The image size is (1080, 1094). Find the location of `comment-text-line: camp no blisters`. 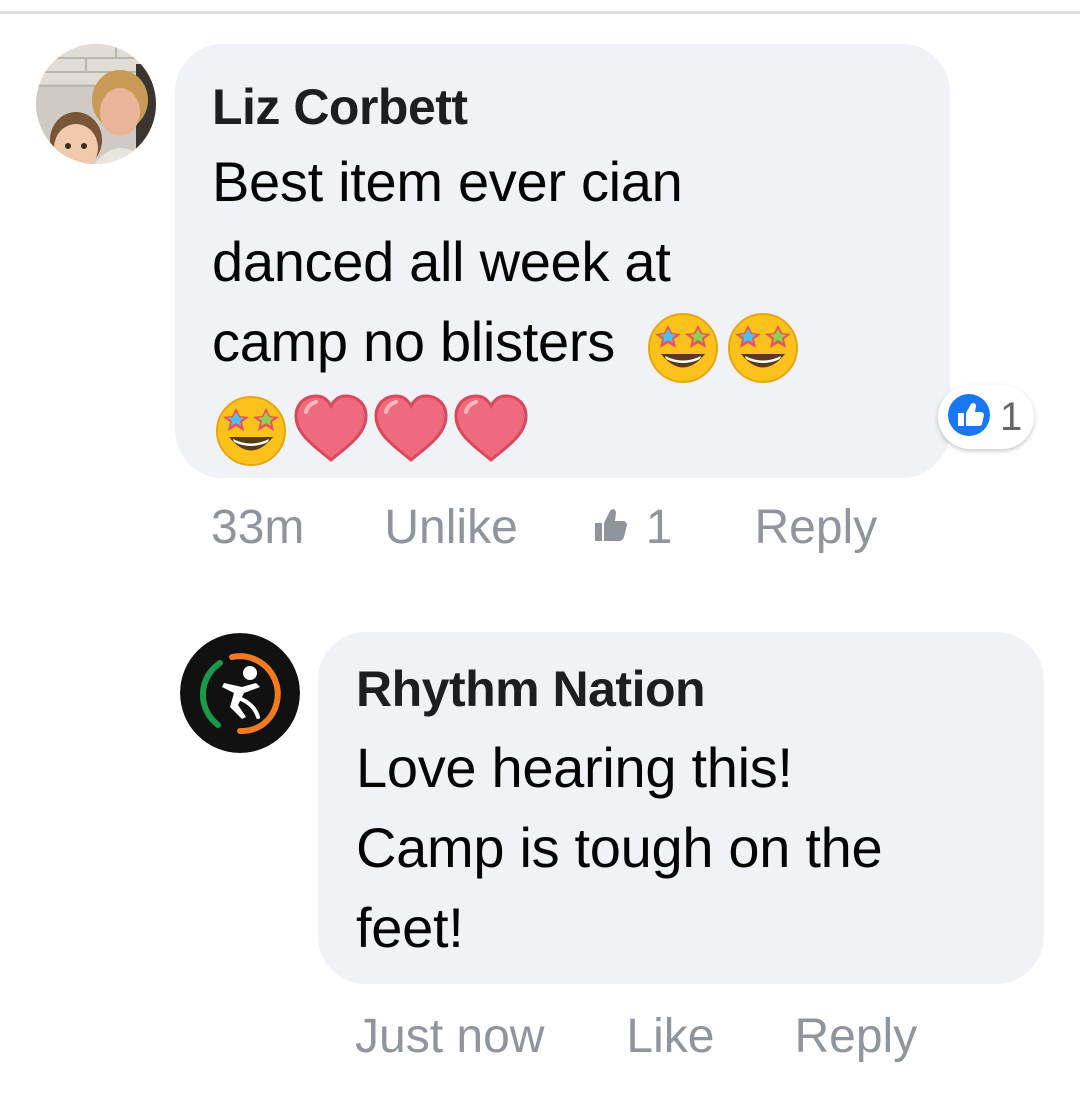

comment-text-line: camp no blisters is located at coordinates (413, 341).